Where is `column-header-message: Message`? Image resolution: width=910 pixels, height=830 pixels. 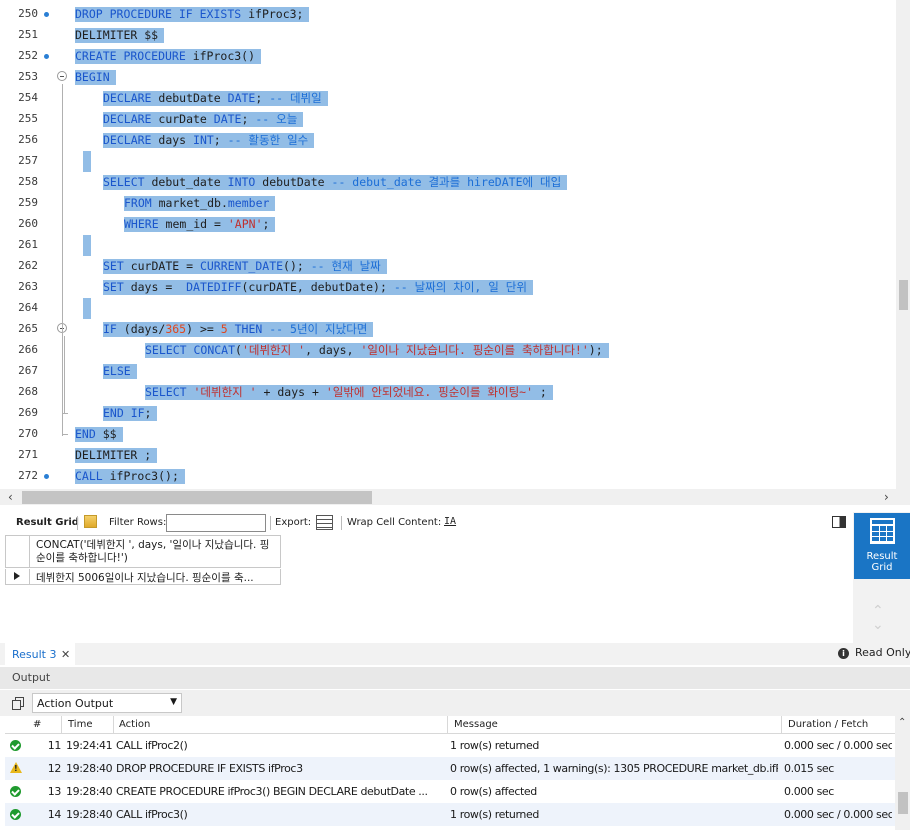
column-header-message: Message is located at coordinates (476, 724).